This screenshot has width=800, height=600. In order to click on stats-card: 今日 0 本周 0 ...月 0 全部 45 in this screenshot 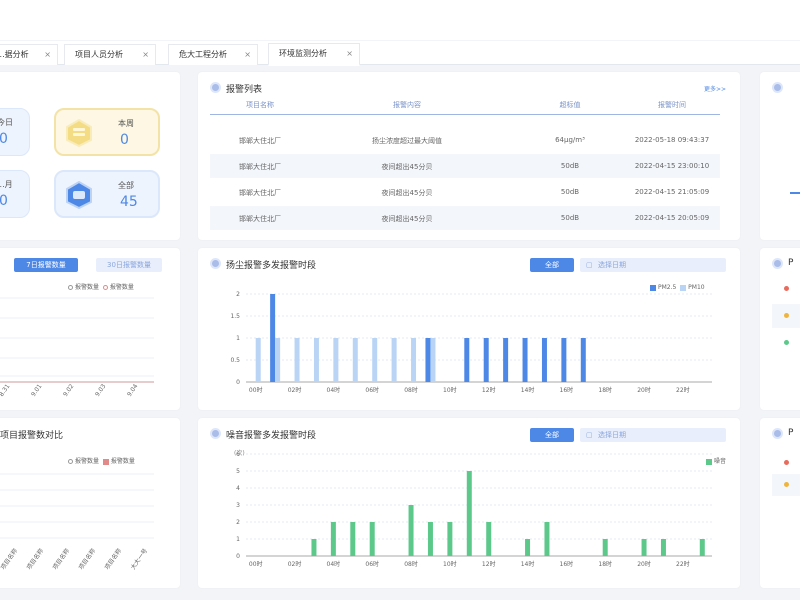, I will do `click(90, 156)`.